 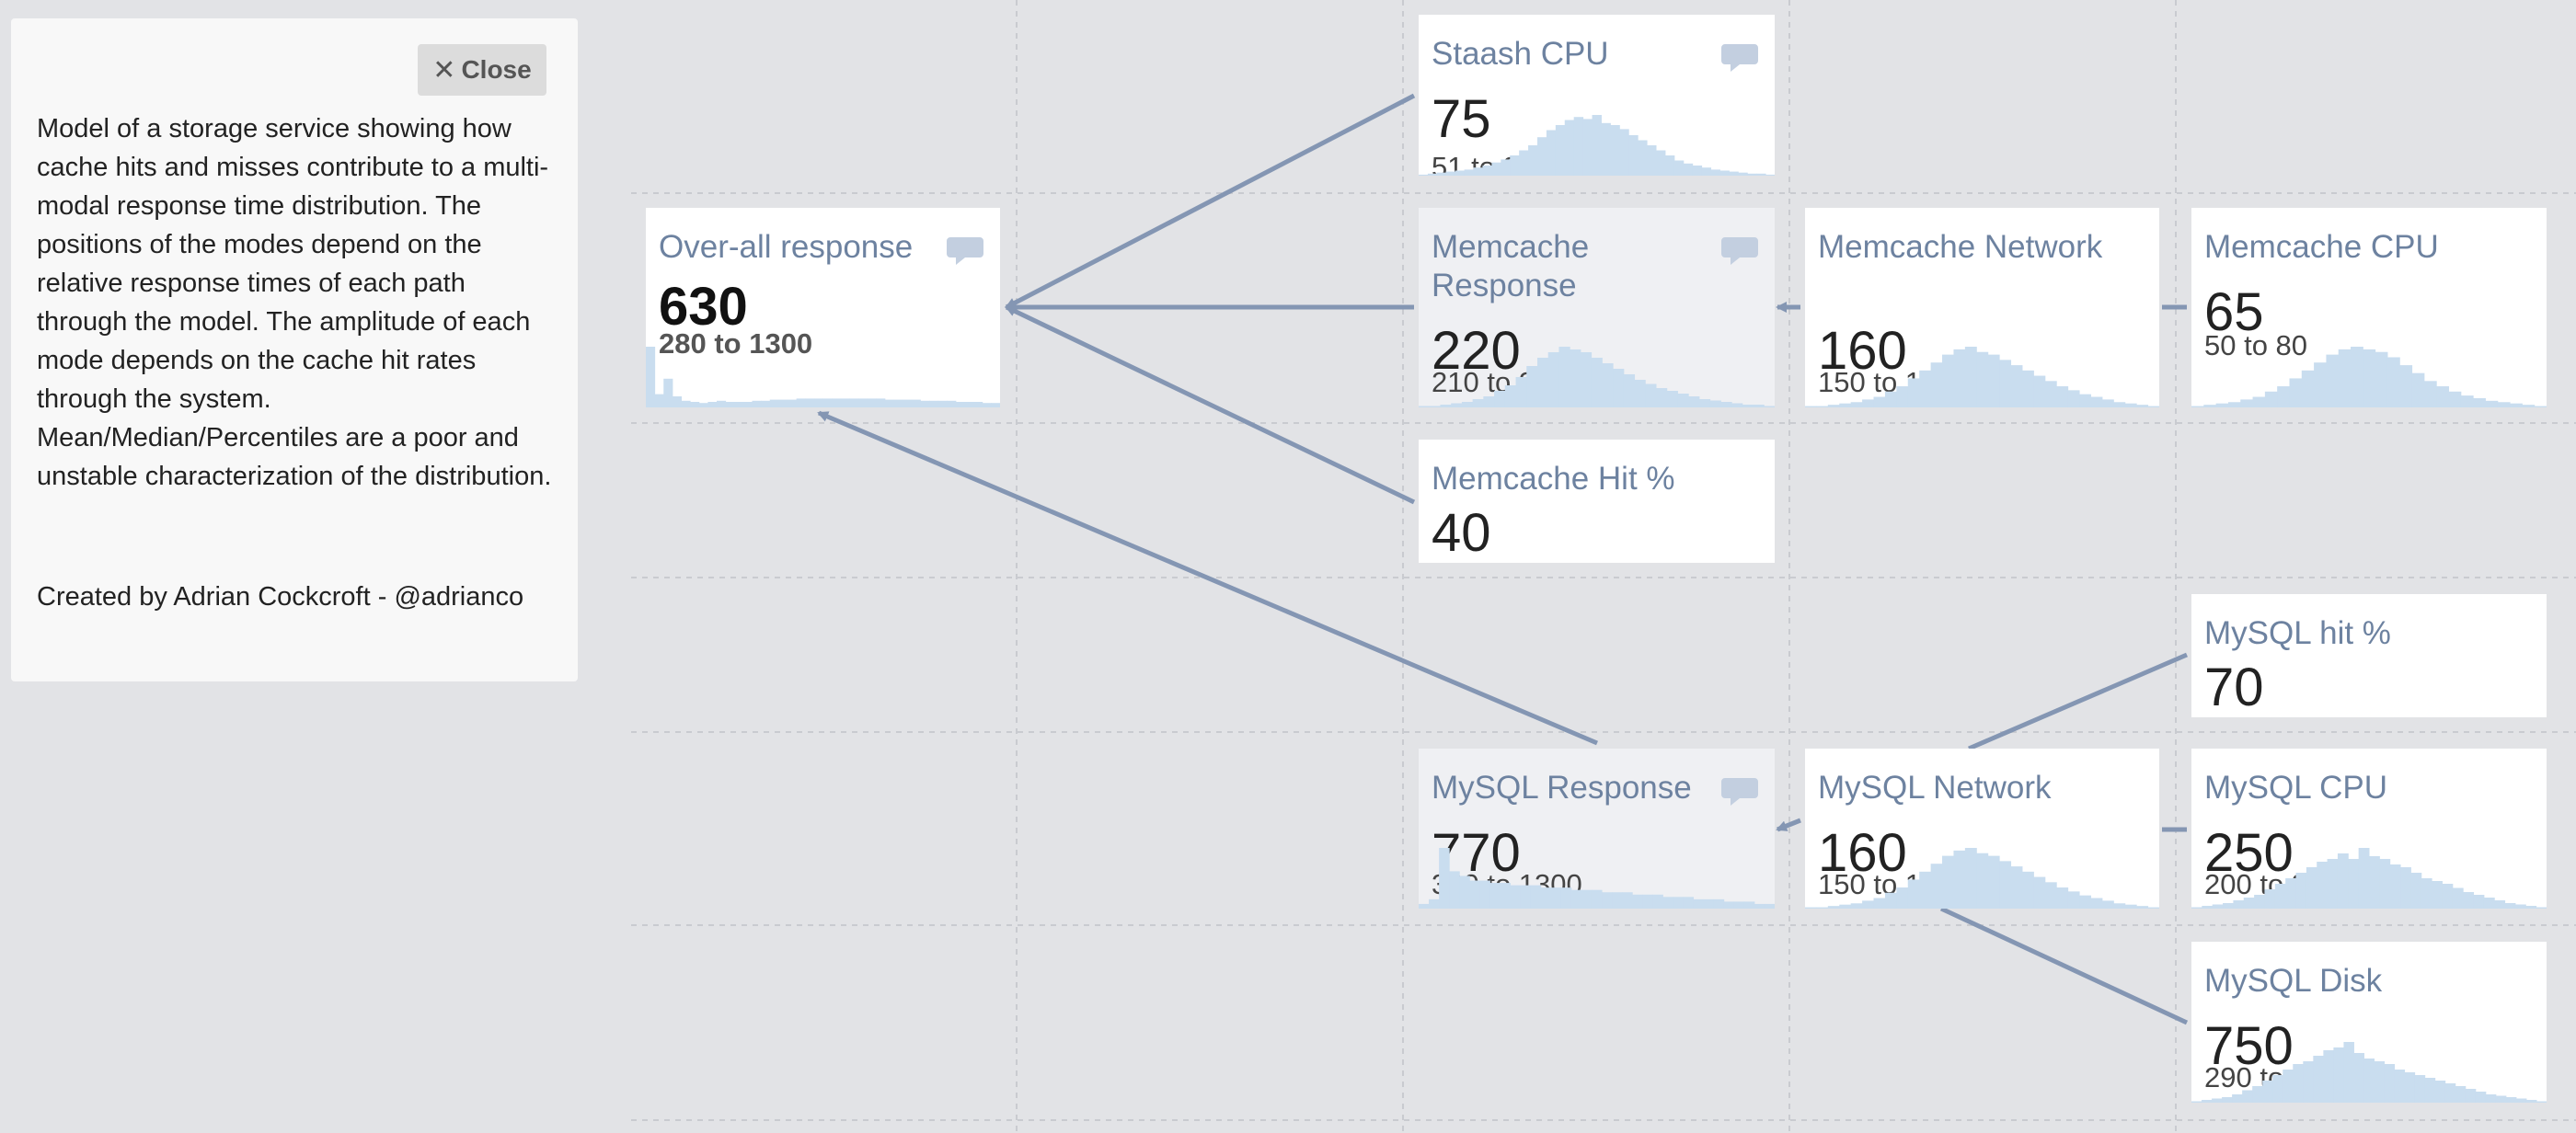 I want to click on node-overall-response: Over-all response 630 280 to 1300, so click(x=823, y=307).